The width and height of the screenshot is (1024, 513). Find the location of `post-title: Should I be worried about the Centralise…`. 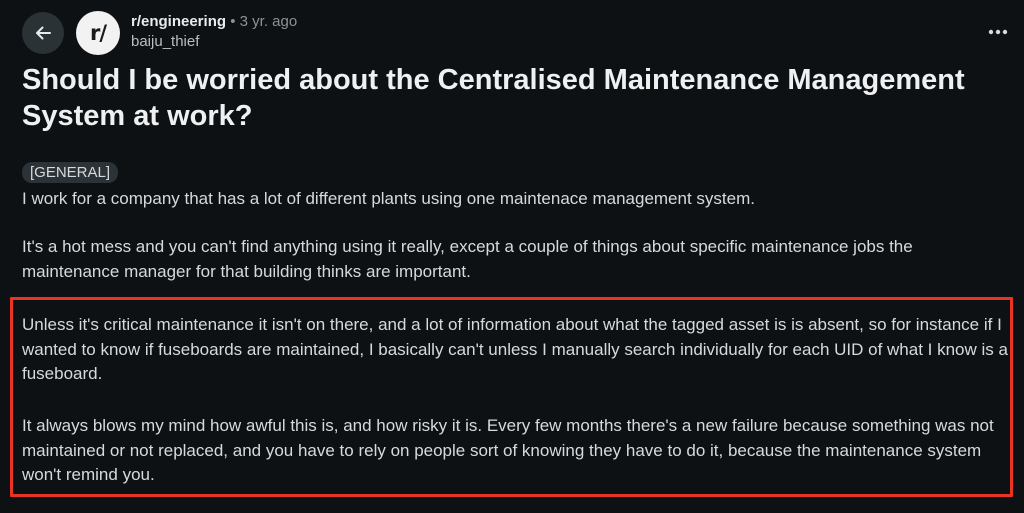

post-title: Should I be worried about the Centralise… is located at coordinates (493, 98).